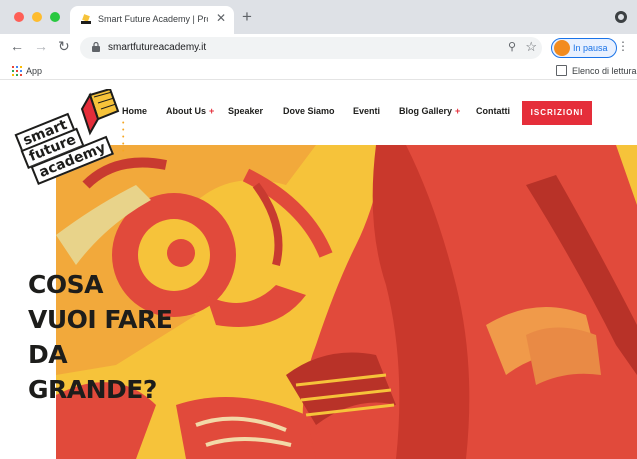 The height and width of the screenshot is (459, 637). I want to click on lock-icon, so click(96, 47).